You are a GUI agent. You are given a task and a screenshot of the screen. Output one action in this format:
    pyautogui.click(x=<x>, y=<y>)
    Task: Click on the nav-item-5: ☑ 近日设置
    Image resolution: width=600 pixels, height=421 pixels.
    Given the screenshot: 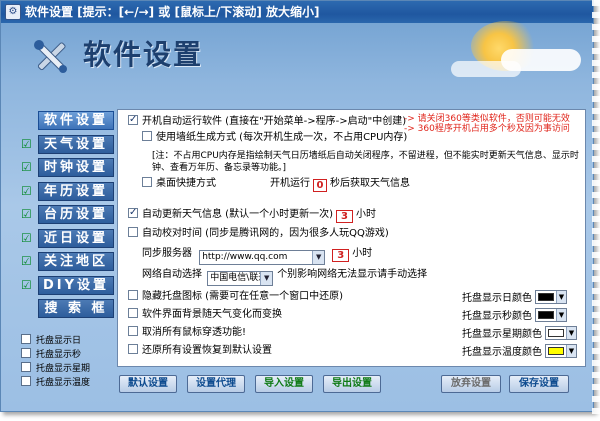 What is the action you would take?
    pyautogui.click(x=69, y=238)
    